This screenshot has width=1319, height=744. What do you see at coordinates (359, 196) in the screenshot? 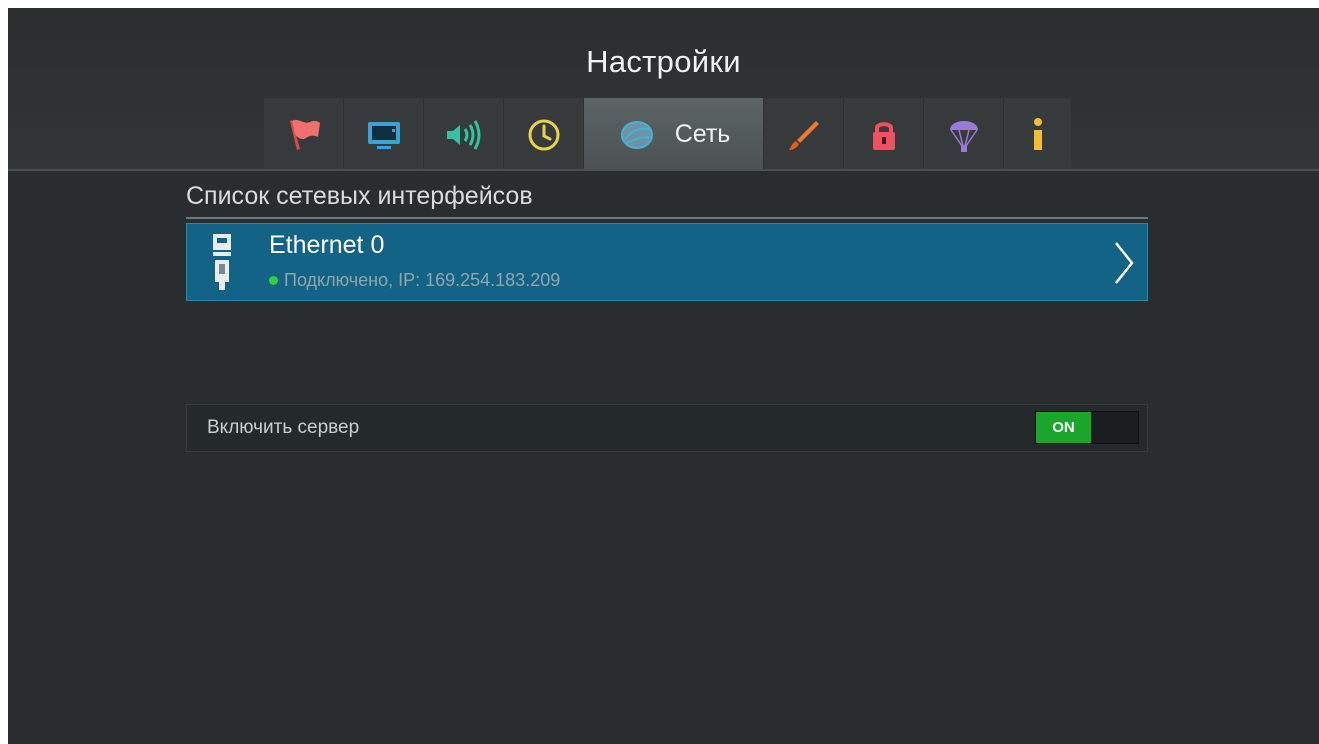
I see `section-title: Список сетевых интерфейсов` at bounding box center [359, 196].